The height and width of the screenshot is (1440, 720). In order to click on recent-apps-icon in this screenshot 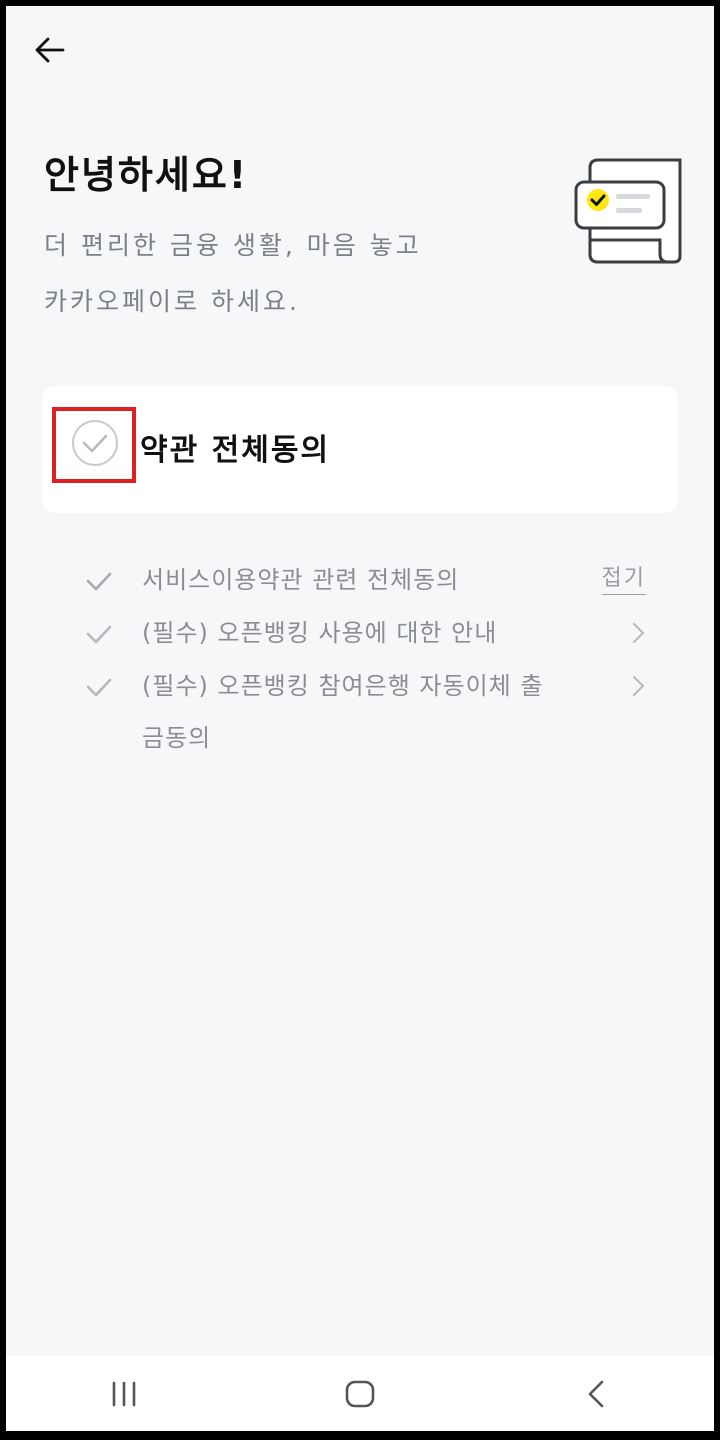, I will do `click(124, 1393)`.